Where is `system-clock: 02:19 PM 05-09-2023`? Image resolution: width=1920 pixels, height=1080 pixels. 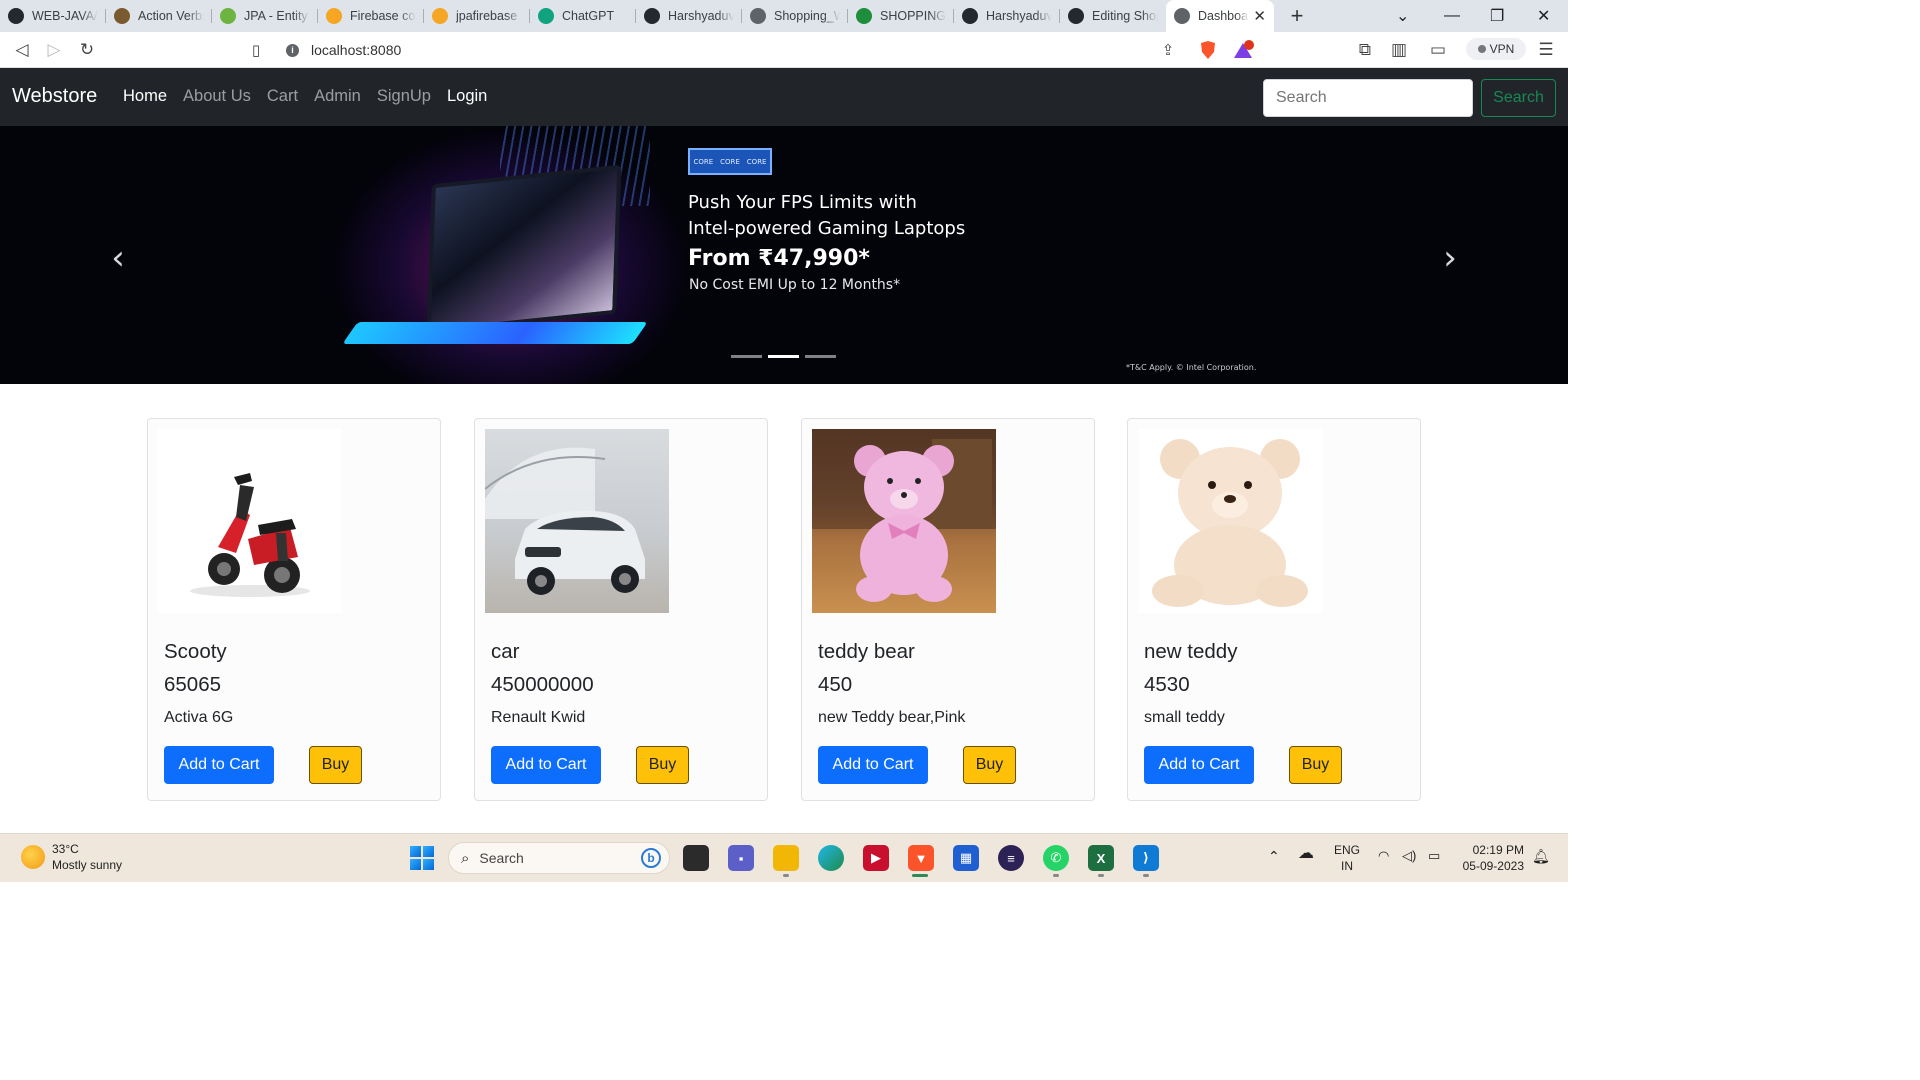
system-clock: 02:19 PM 05-09-2023 is located at coordinates (1491, 858).